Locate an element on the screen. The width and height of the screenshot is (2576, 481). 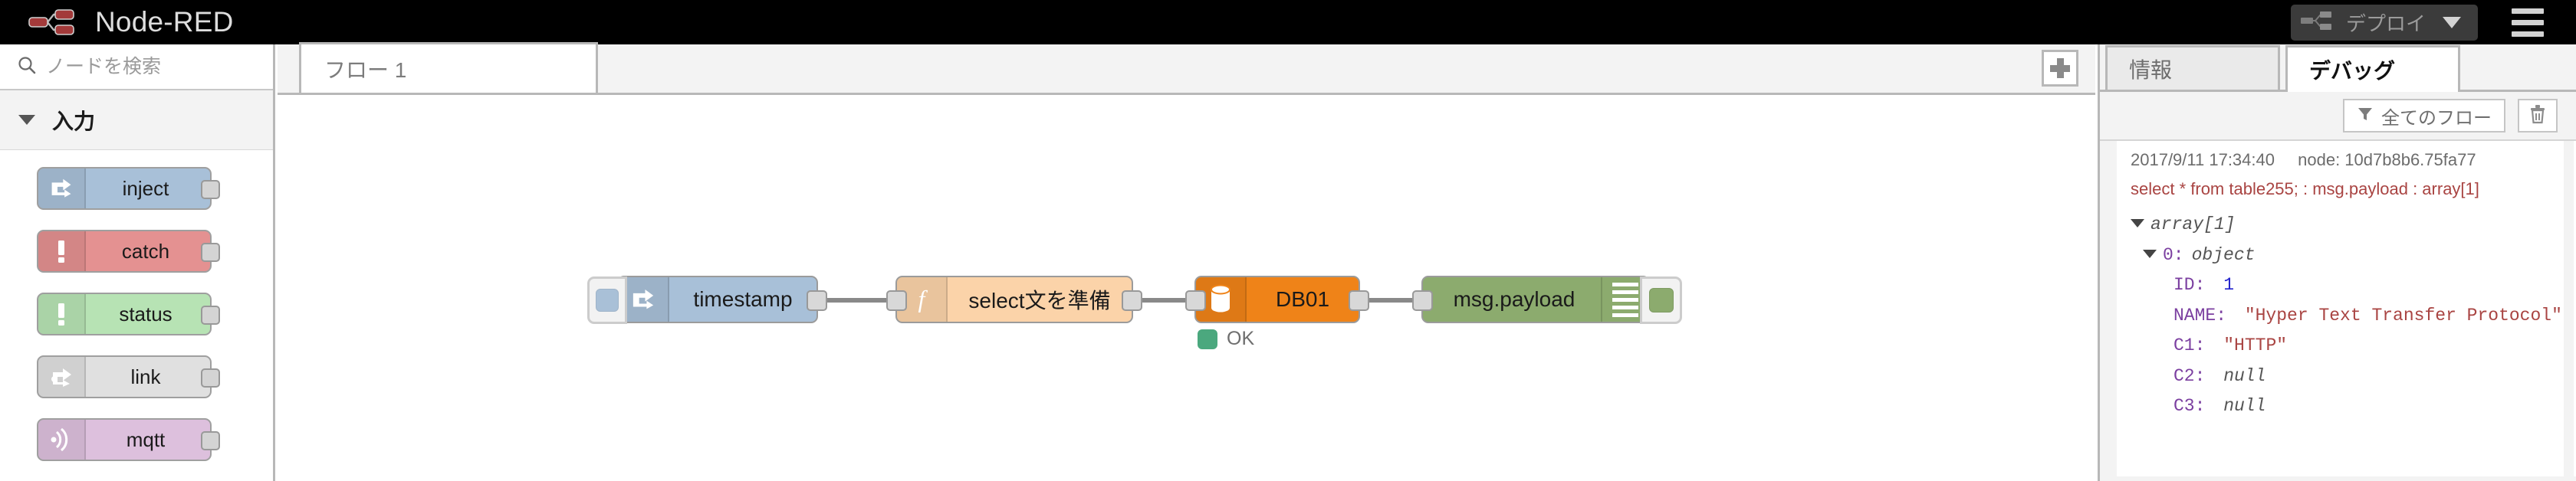
flow-node-debug-msgpayload: msg.payload is located at coordinates (1547, 300).